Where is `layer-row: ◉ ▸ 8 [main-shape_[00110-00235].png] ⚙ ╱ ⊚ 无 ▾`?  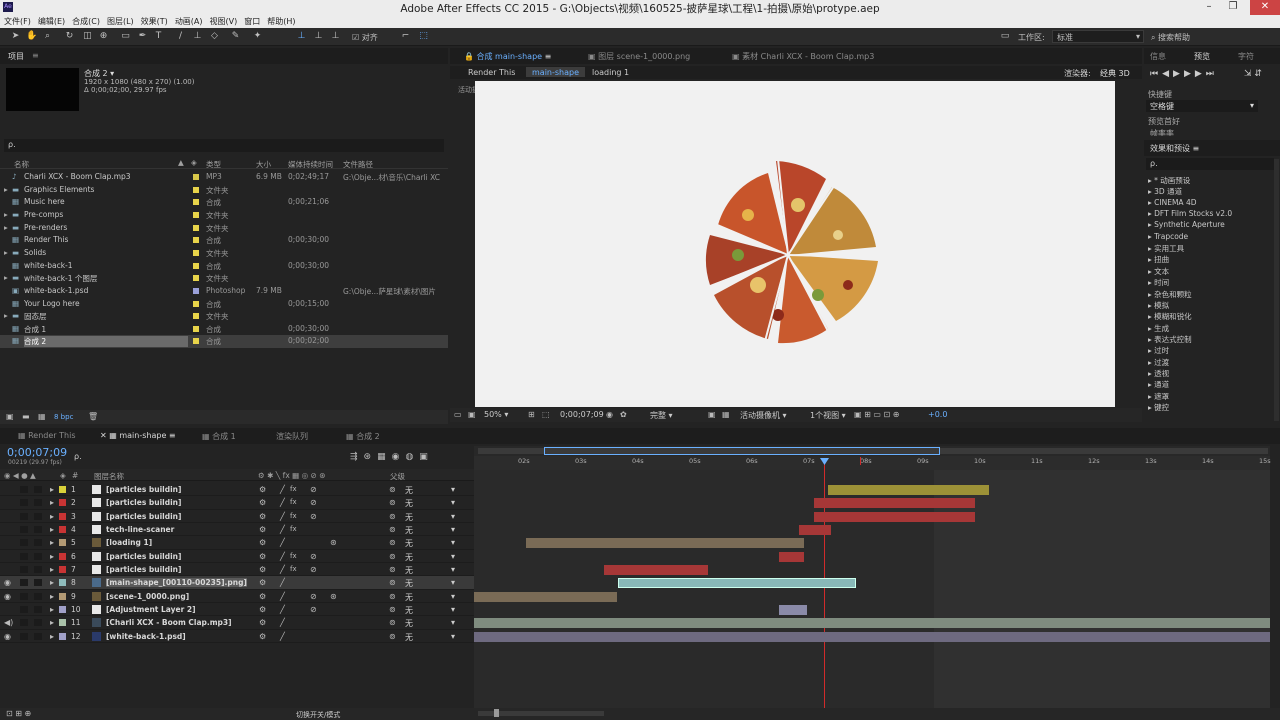 layer-row: ◉ ▸ 8 [main-shape_[00110-00235].png] ⚙ ╱ ⊚ 无 ▾ is located at coordinates (237, 583).